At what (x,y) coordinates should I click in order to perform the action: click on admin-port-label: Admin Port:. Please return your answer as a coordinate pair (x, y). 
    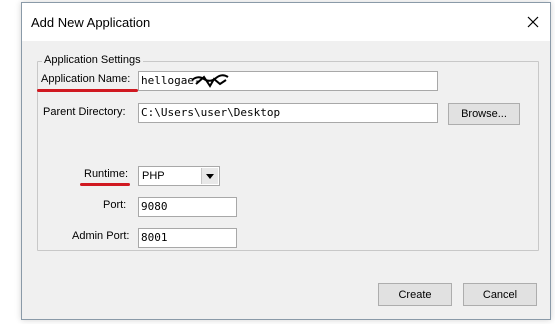
    Looking at the image, I should click on (101, 236).